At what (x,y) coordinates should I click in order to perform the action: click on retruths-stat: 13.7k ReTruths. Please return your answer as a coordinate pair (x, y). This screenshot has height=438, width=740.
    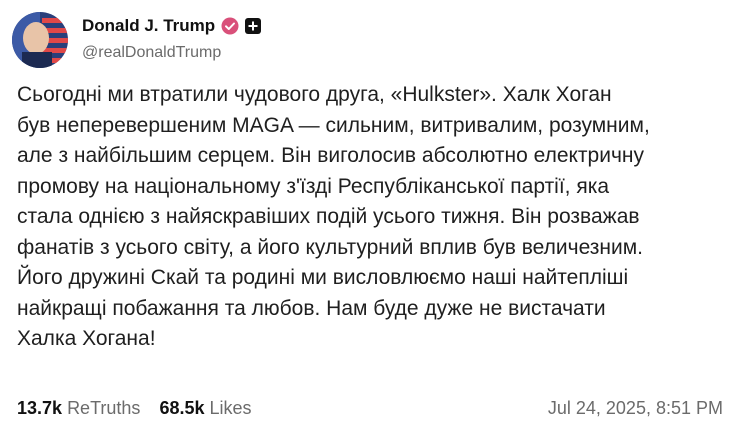
    Looking at the image, I should click on (78, 408).